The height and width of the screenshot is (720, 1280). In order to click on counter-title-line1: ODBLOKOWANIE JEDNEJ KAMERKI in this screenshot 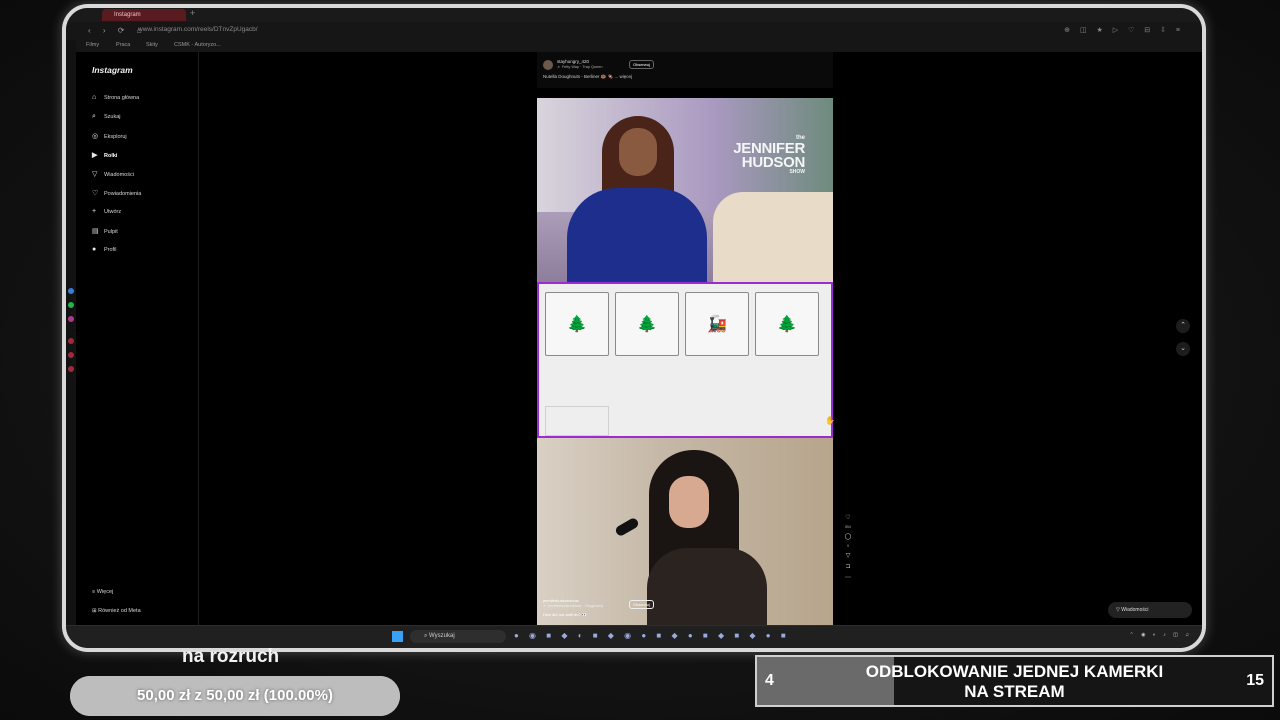, I will do `click(1014, 671)`.